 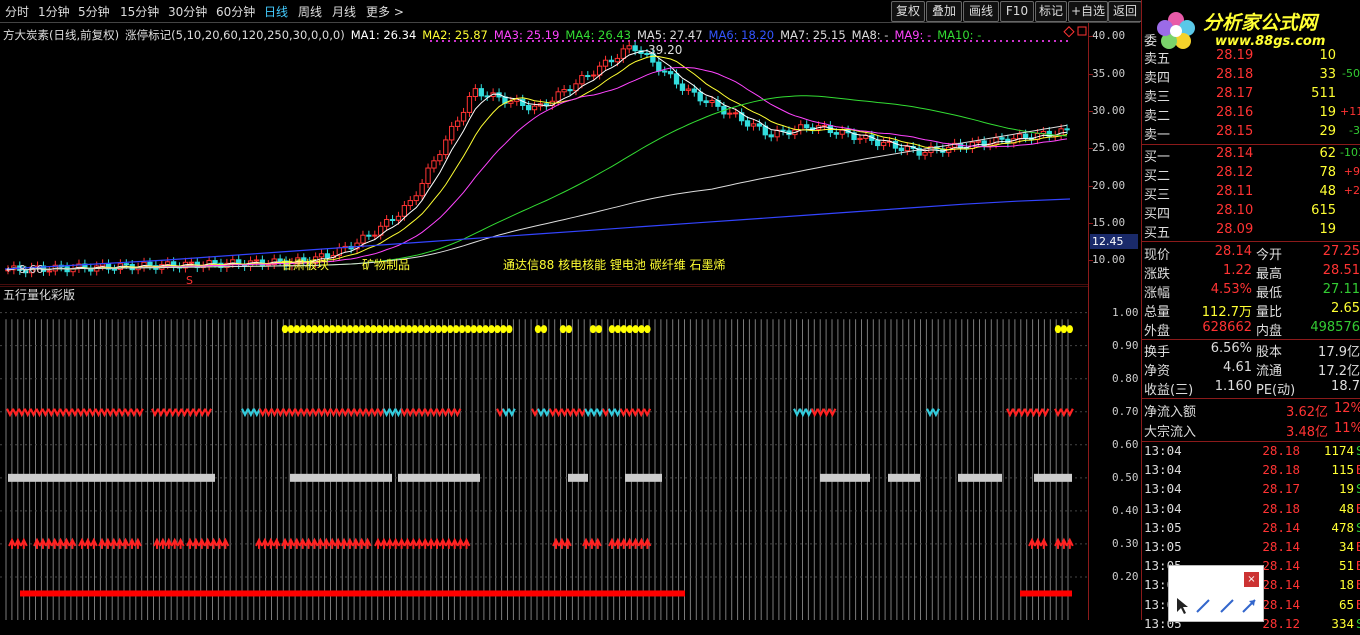 What do you see at coordinates (1109, 222) in the screenshot?
I see `price-tick-5: 15.00` at bounding box center [1109, 222].